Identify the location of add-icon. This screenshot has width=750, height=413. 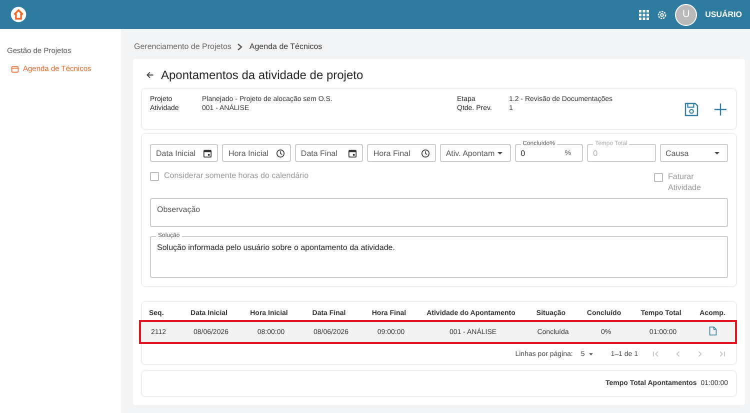
(720, 109).